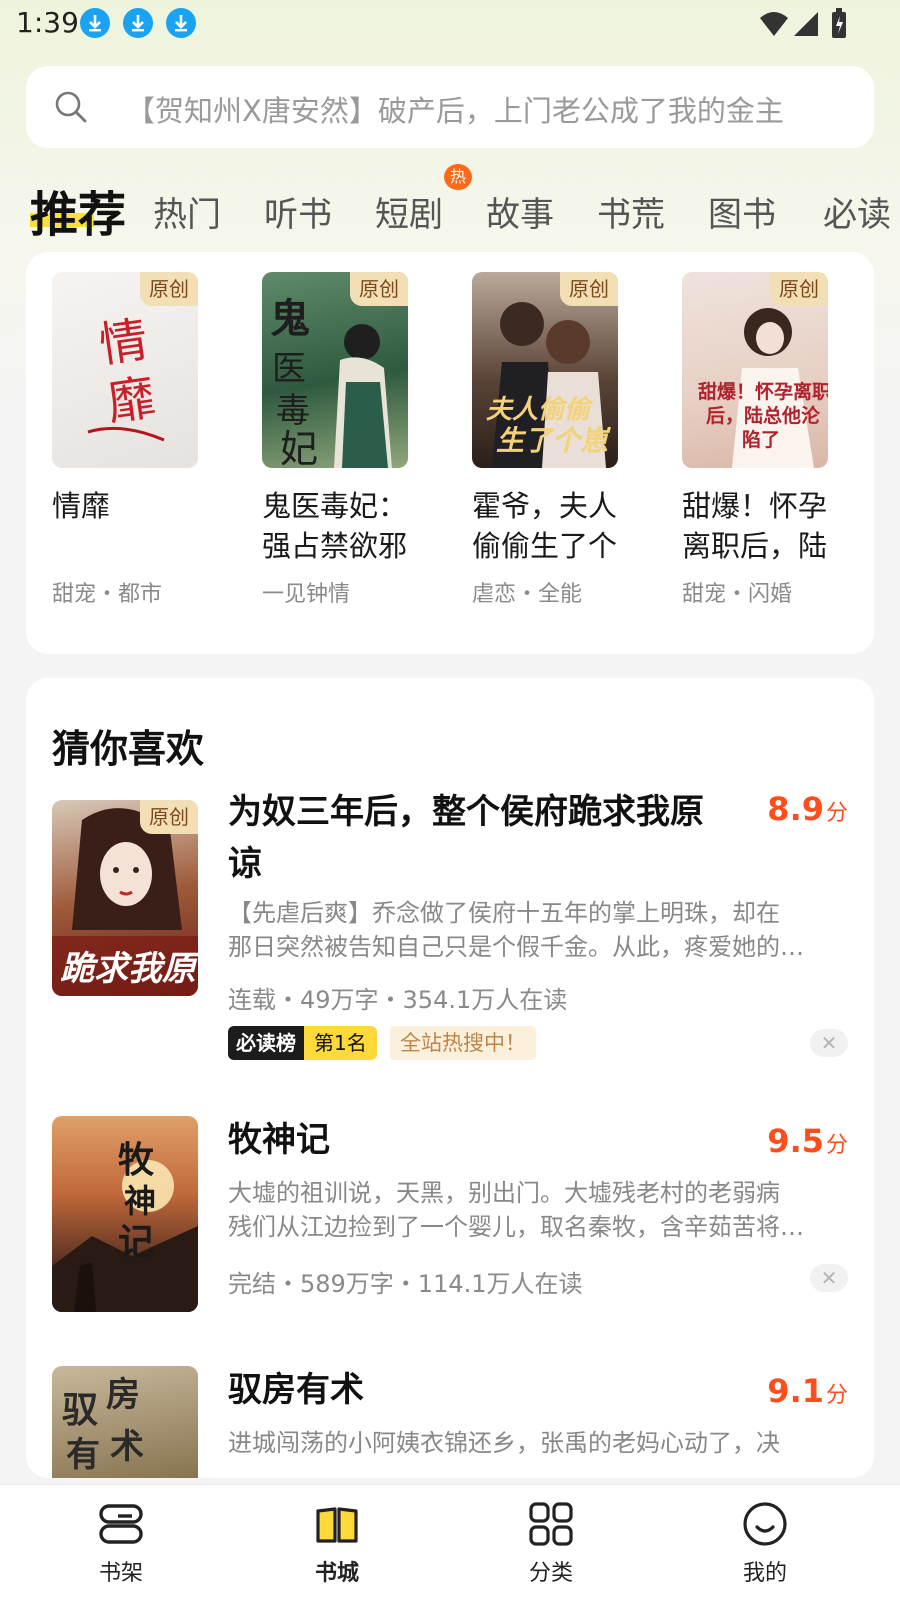 The height and width of the screenshot is (1600, 900). I want to click on book-title-line: 偷偷生了个, so click(545, 546).